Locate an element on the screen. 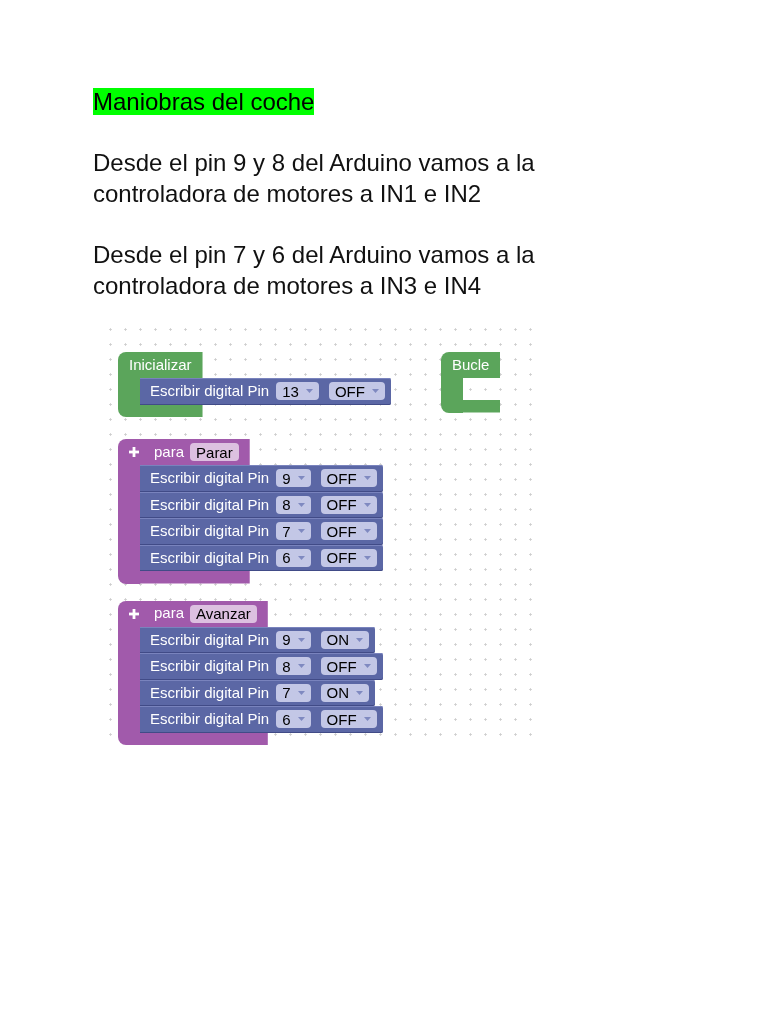  document-title: Maniobras del coche is located at coordinates (204, 101).